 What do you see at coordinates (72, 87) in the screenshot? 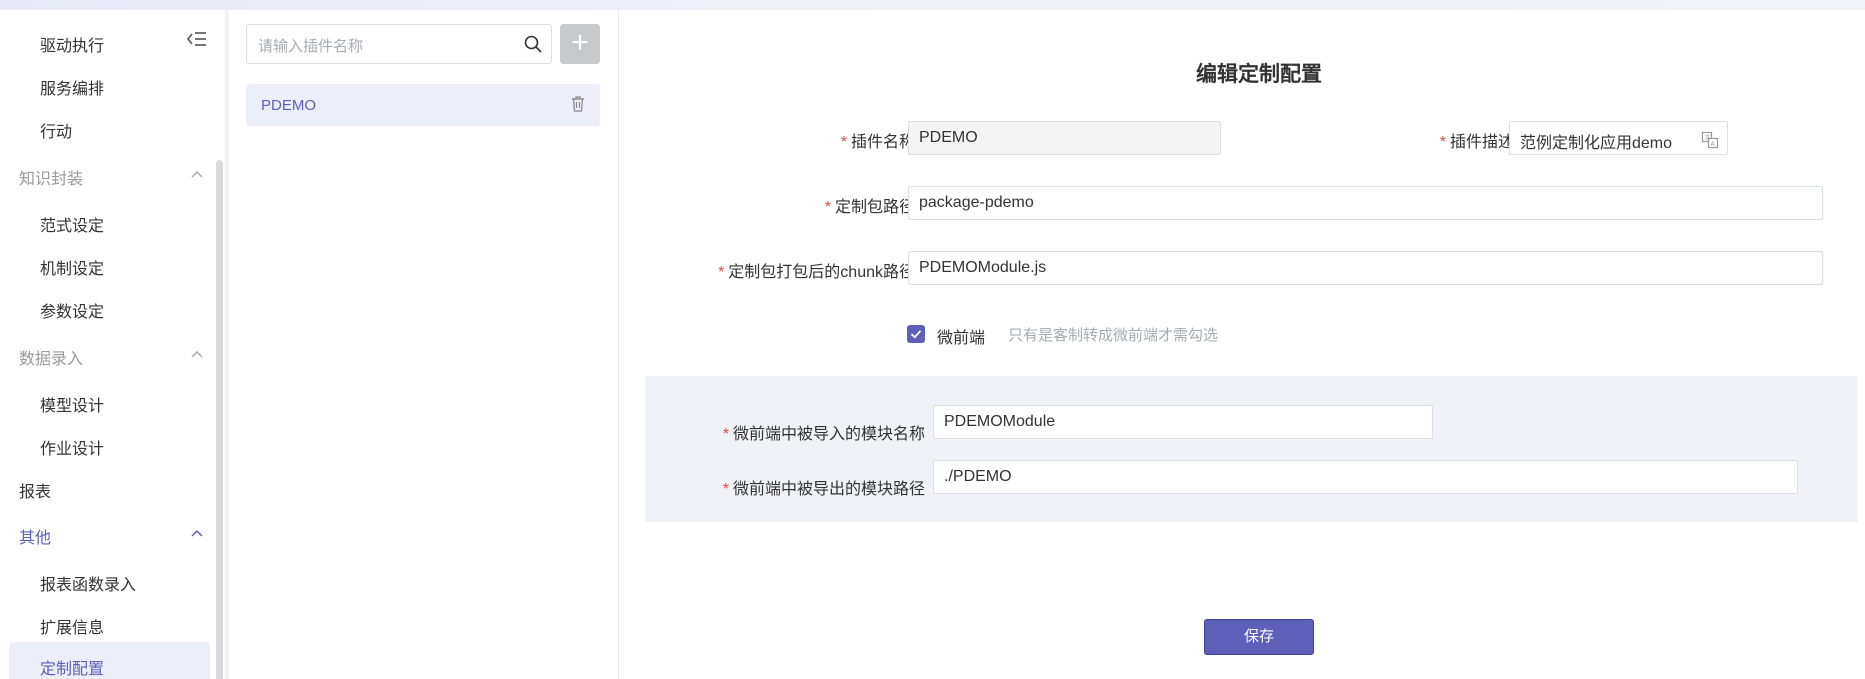
I see `sidebar-item-service-orchestration: 服务编排` at bounding box center [72, 87].